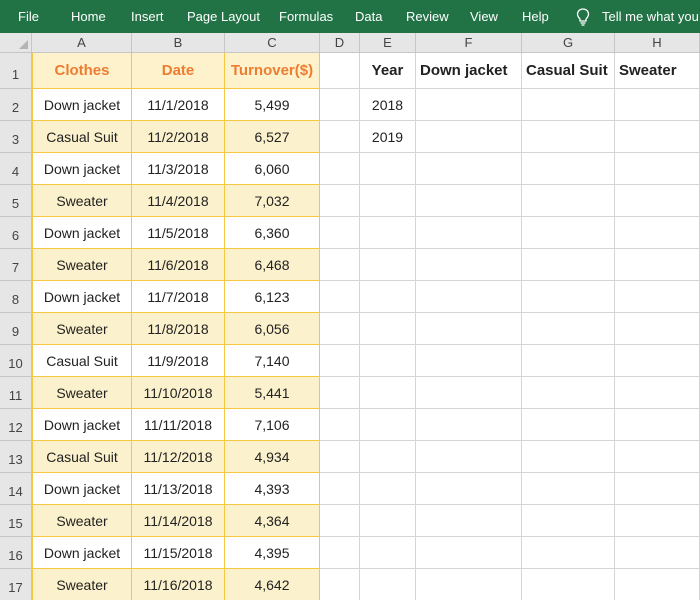  Describe the element at coordinates (16, 425) in the screenshot. I see `row-header-12: 12` at that location.